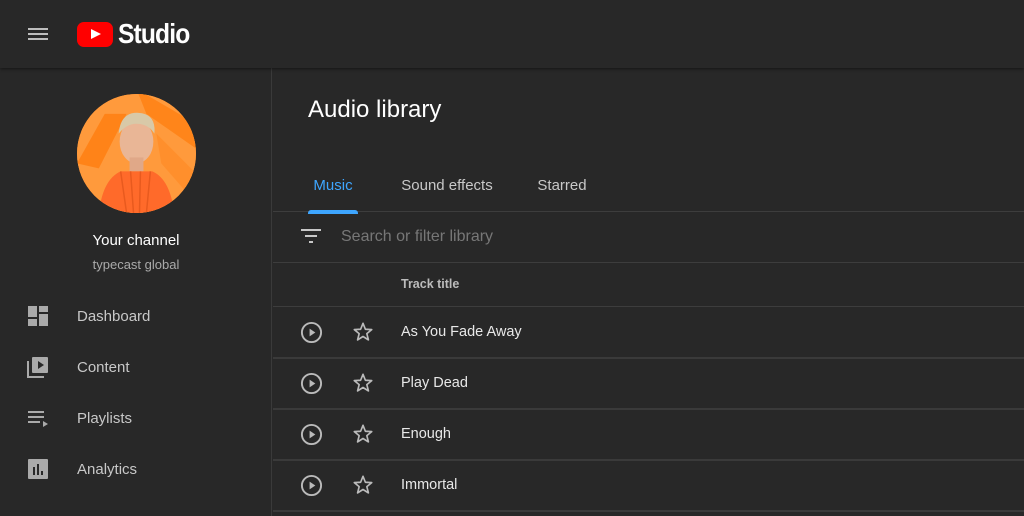 The width and height of the screenshot is (1024, 516). I want to click on tab-starred: Starred, so click(562, 188).